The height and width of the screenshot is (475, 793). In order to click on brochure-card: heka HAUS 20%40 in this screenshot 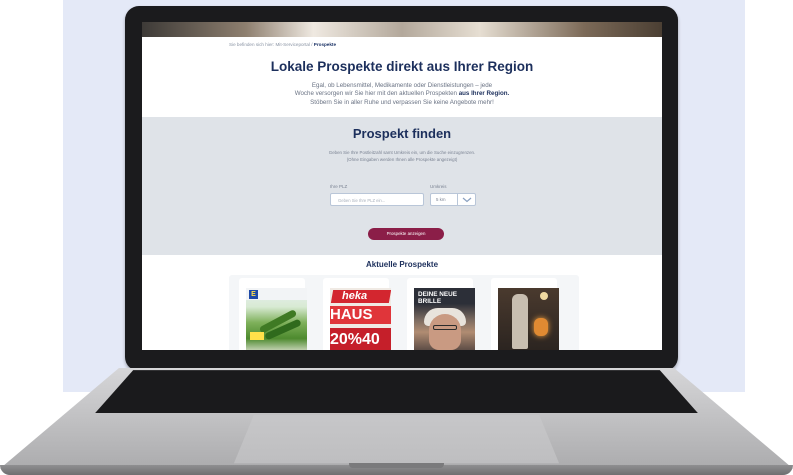, I will do `click(357, 314)`.